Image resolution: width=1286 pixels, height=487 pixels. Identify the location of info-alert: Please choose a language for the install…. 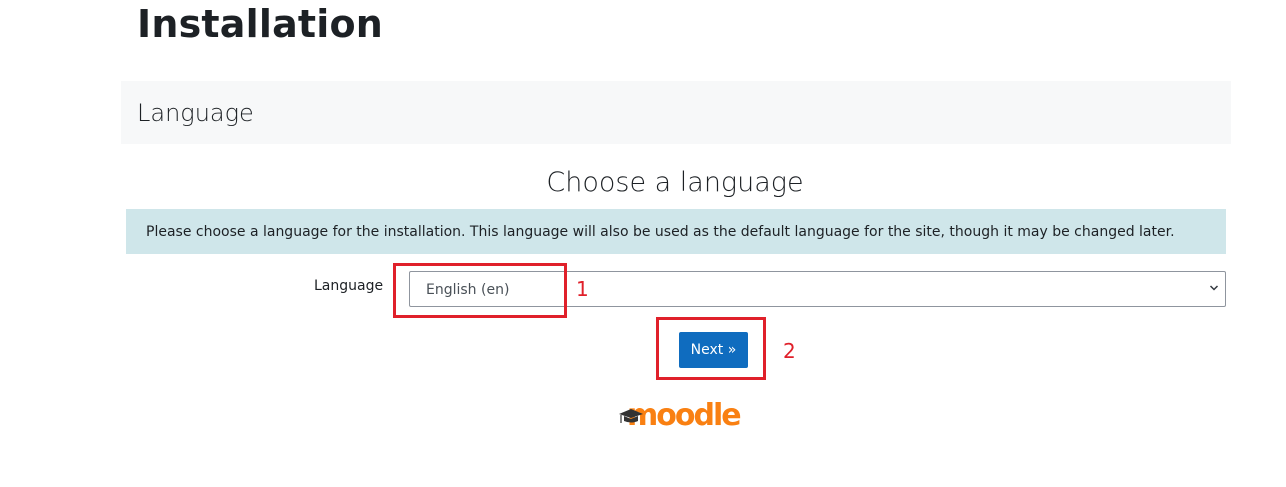
(676, 231).